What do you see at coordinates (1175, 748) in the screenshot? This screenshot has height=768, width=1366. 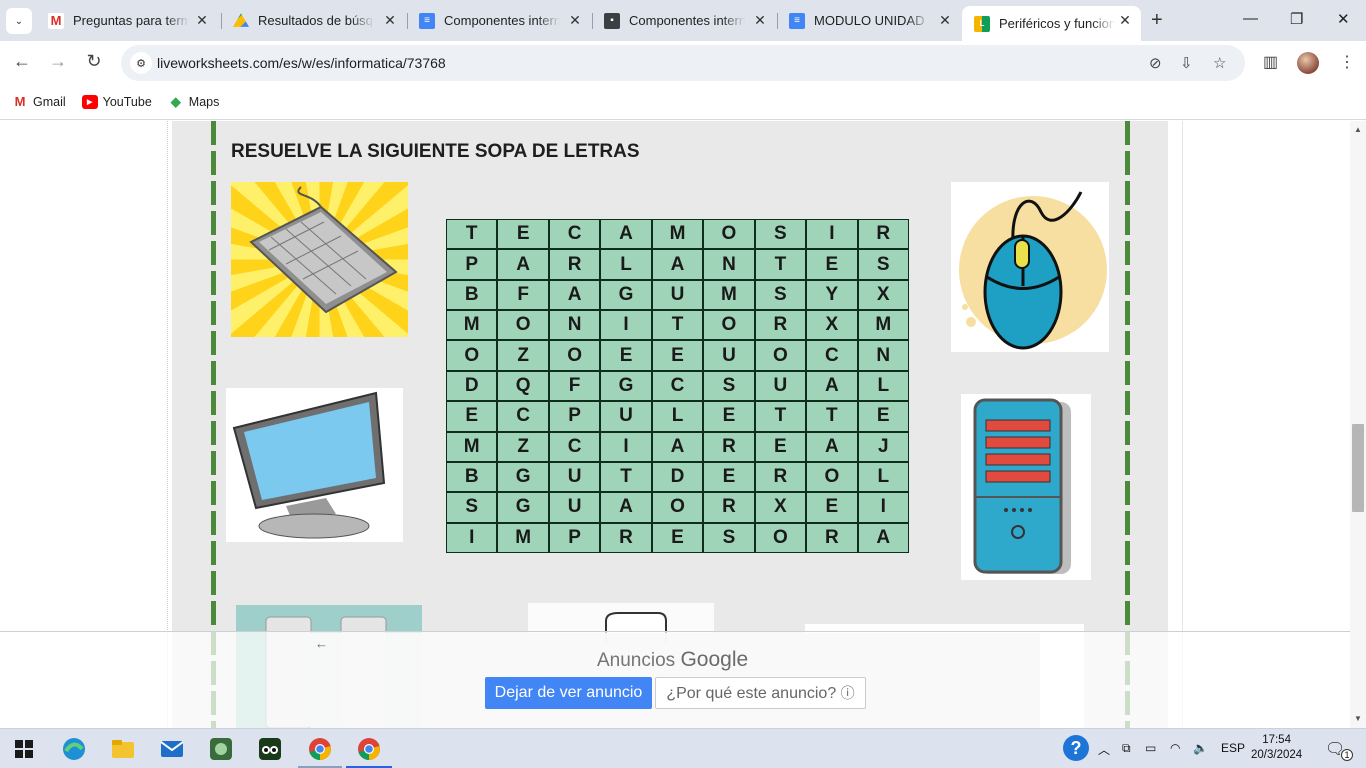 I see `wifi-icon: ◠` at bounding box center [1175, 748].